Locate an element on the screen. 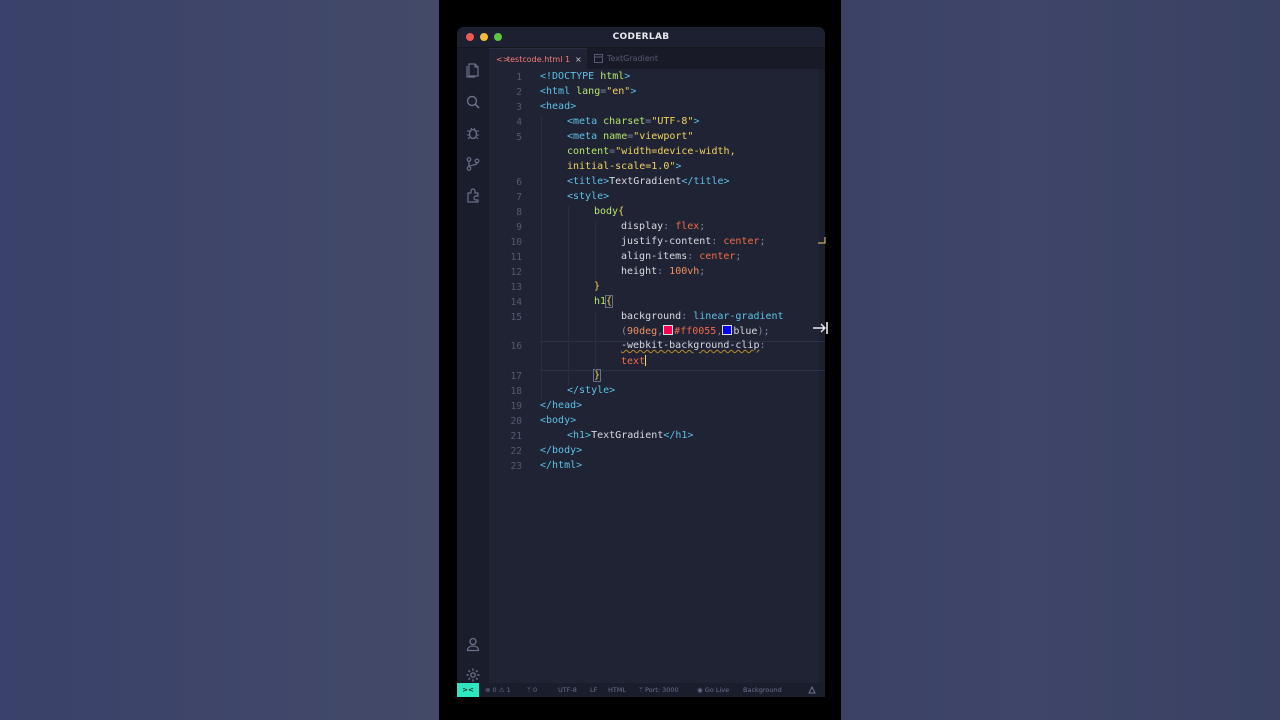  line-number: 18 is located at coordinates (516, 391).